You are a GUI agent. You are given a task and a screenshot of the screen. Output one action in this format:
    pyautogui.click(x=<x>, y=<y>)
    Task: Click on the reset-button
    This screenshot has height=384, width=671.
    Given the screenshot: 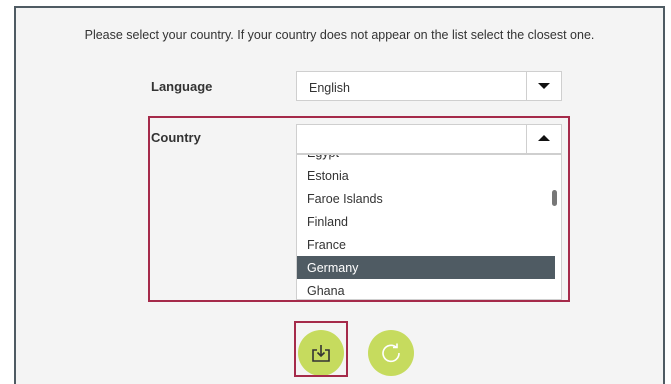 What is the action you would take?
    pyautogui.click(x=391, y=353)
    